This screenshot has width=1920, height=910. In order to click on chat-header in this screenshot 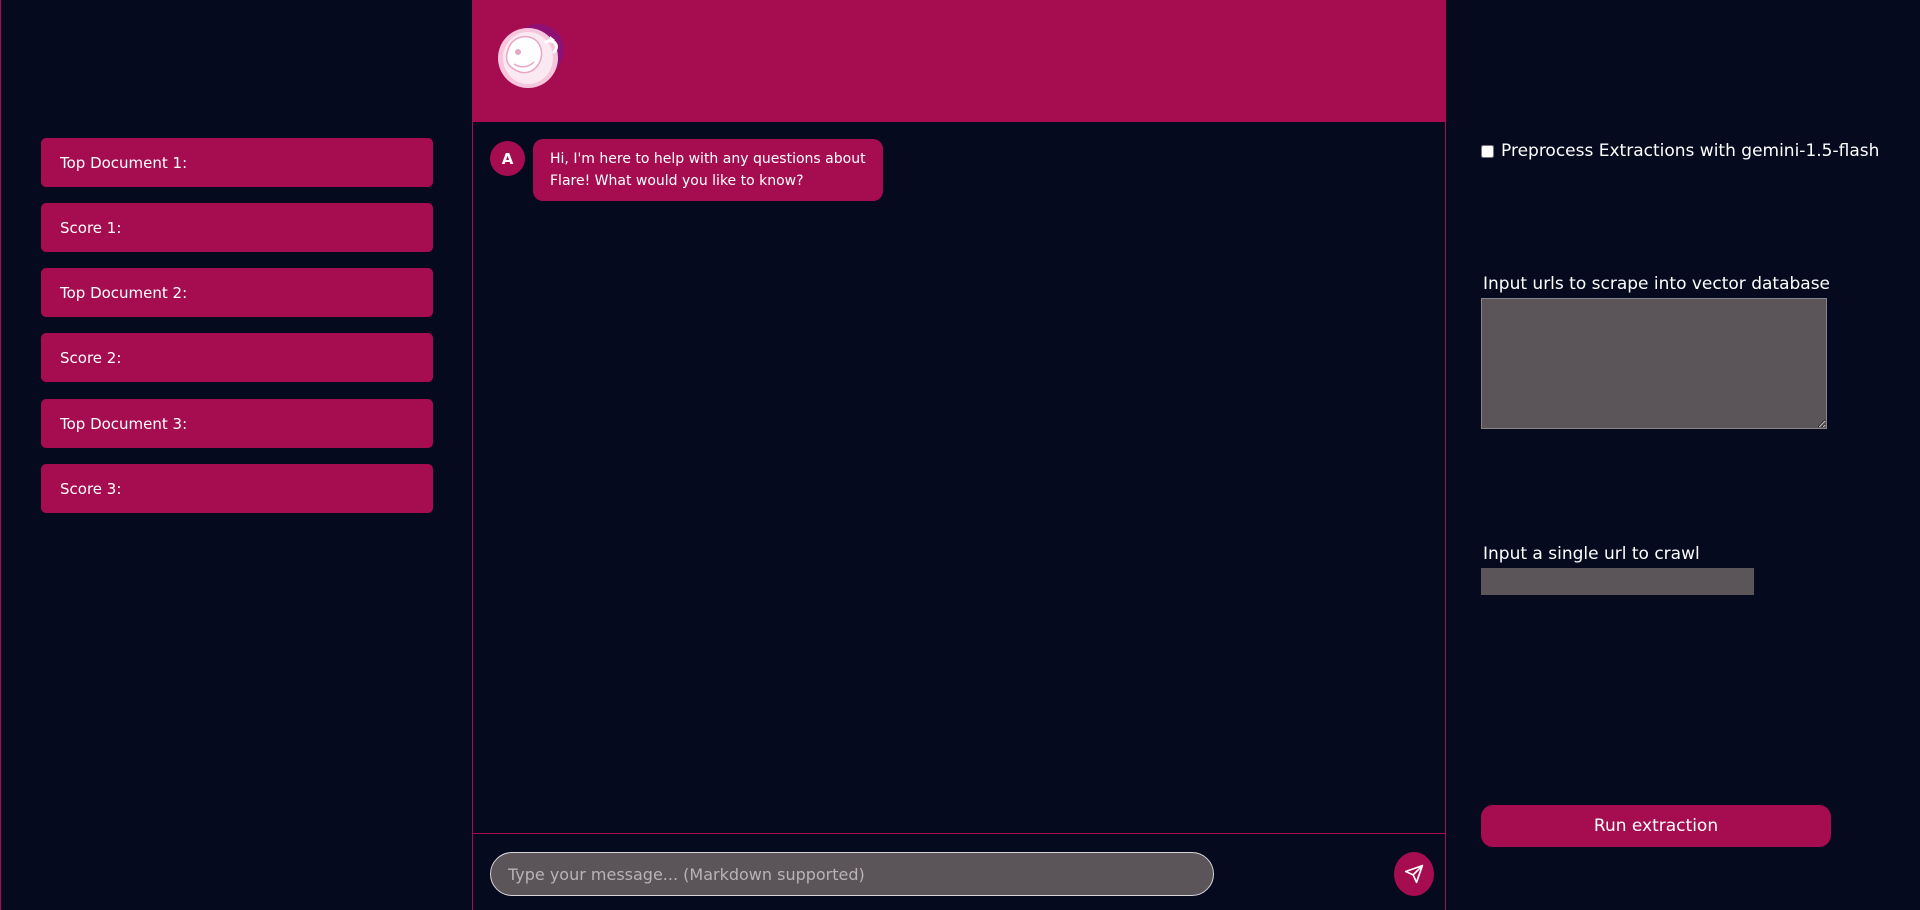, I will do `click(959, 61)`.